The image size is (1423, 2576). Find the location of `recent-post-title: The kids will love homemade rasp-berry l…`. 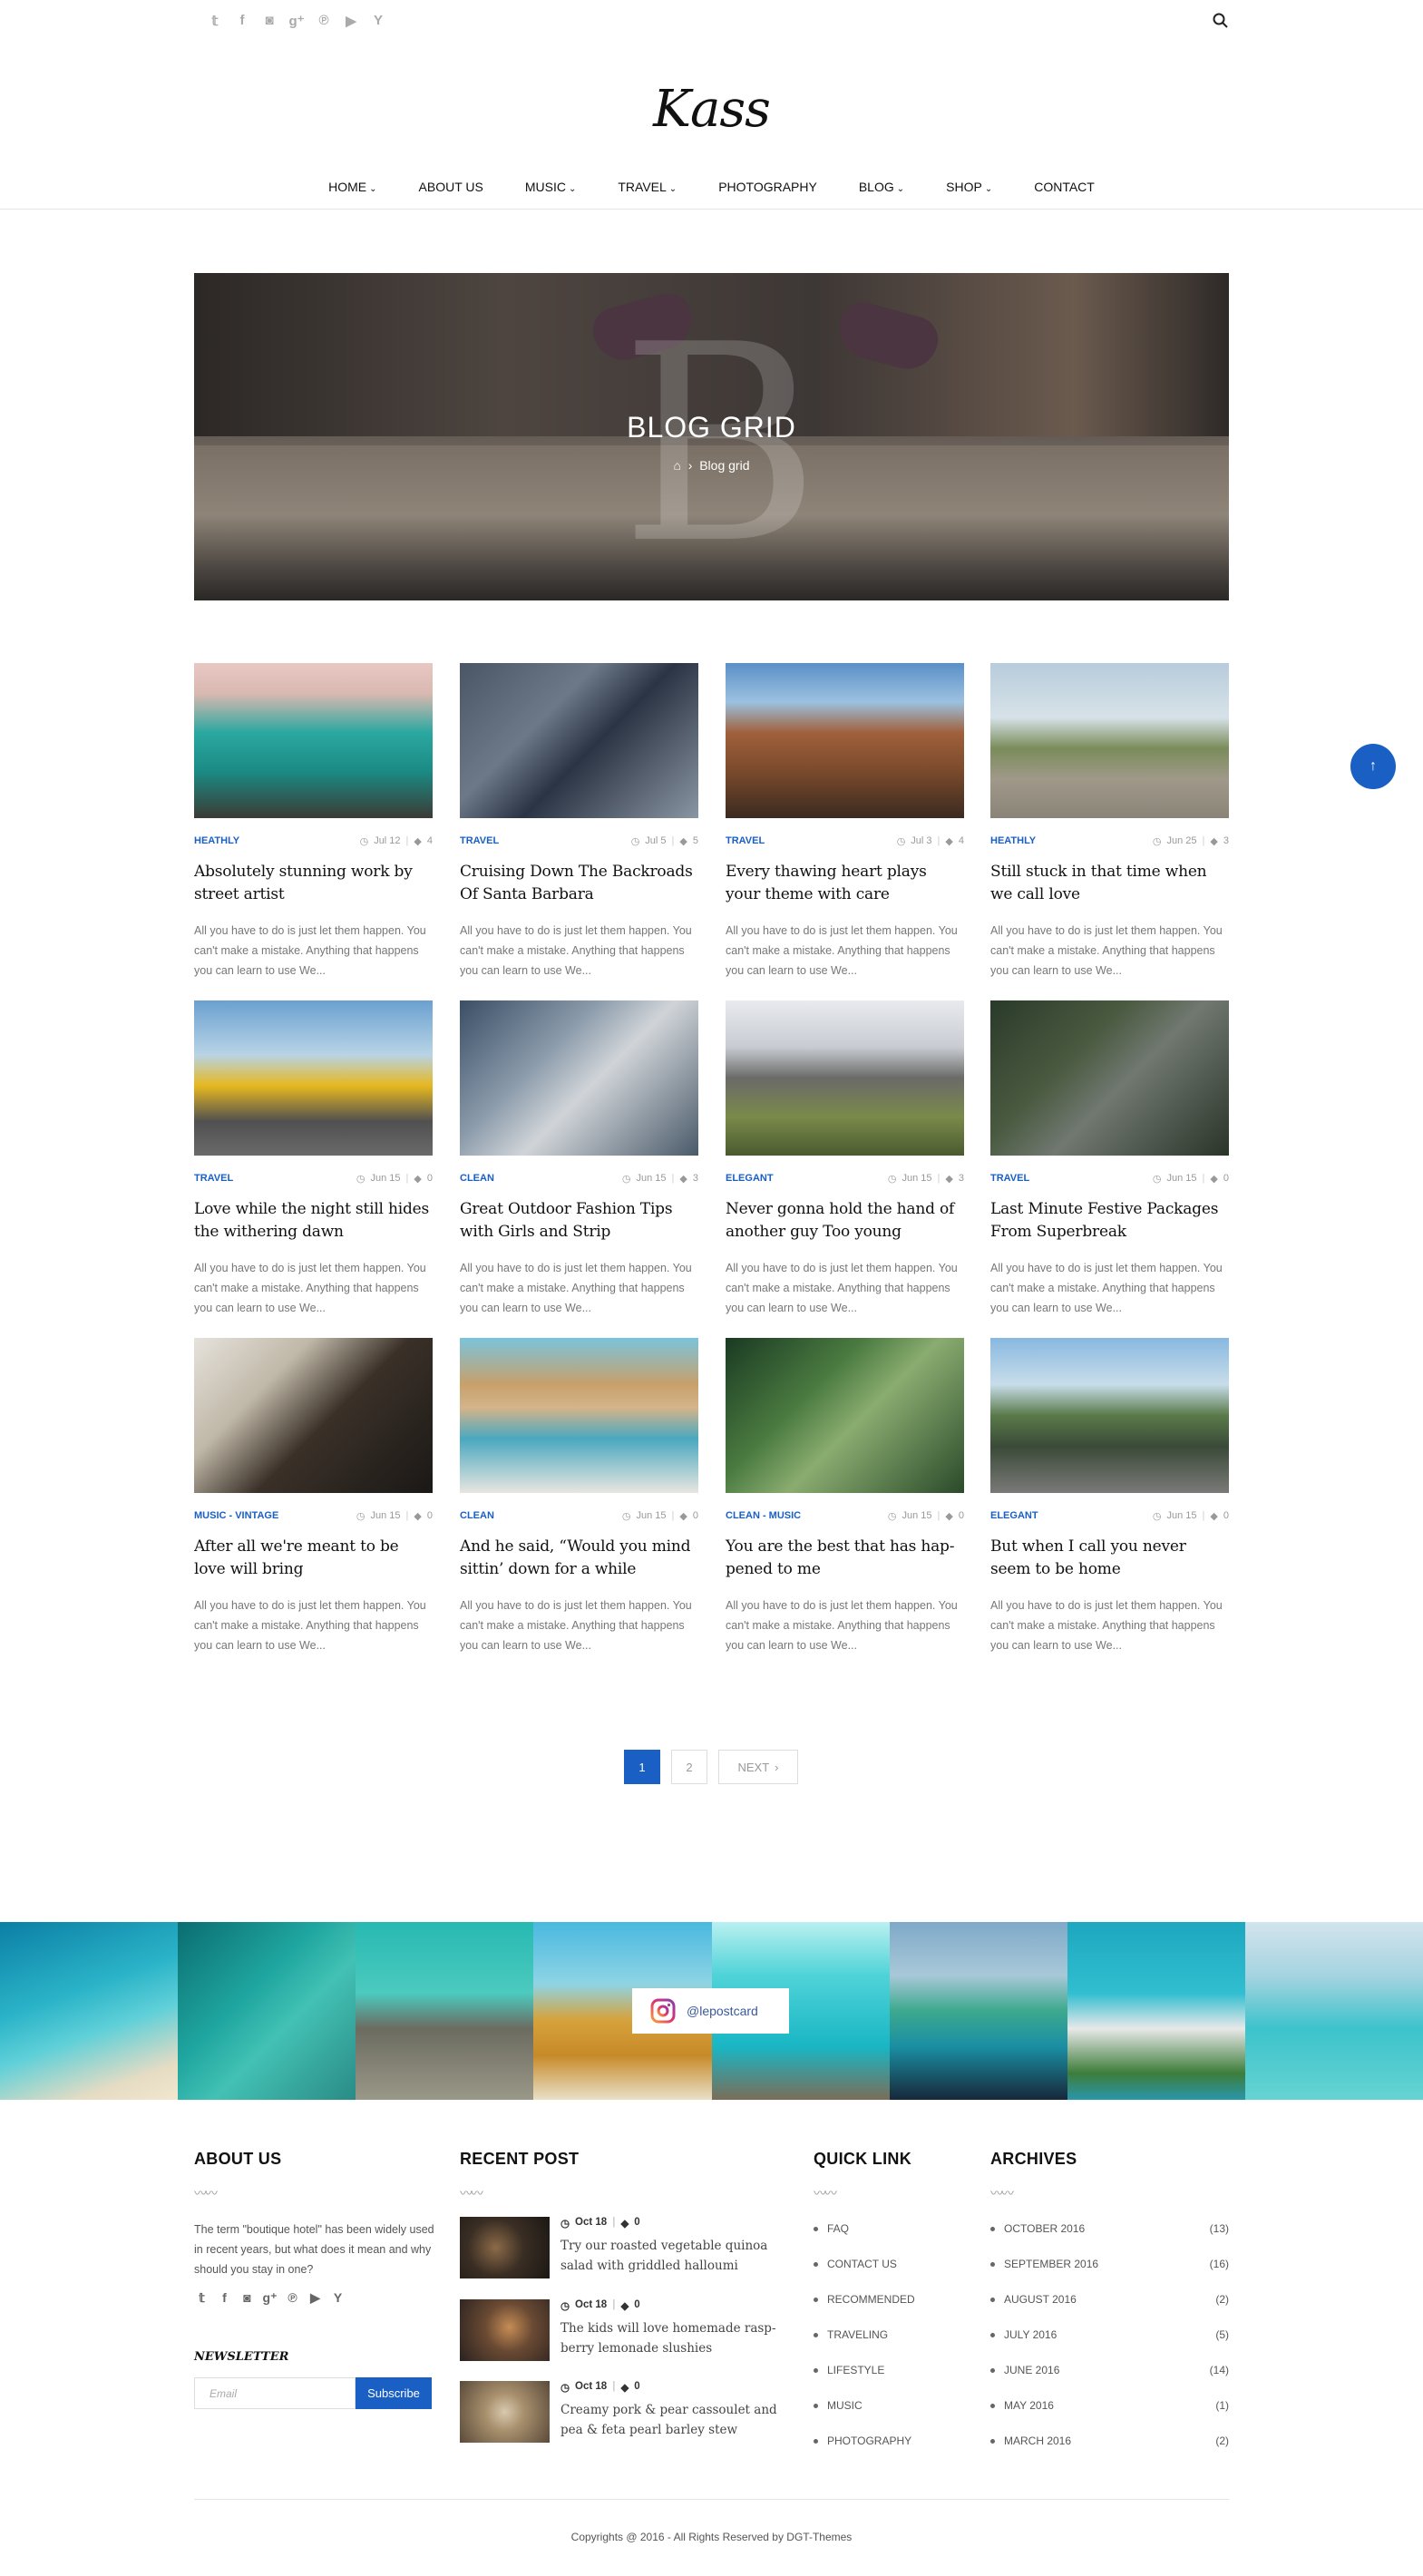

recent-post-title: The kids will love homemade rasp-berry l… is located at coordinates (669, 2338).